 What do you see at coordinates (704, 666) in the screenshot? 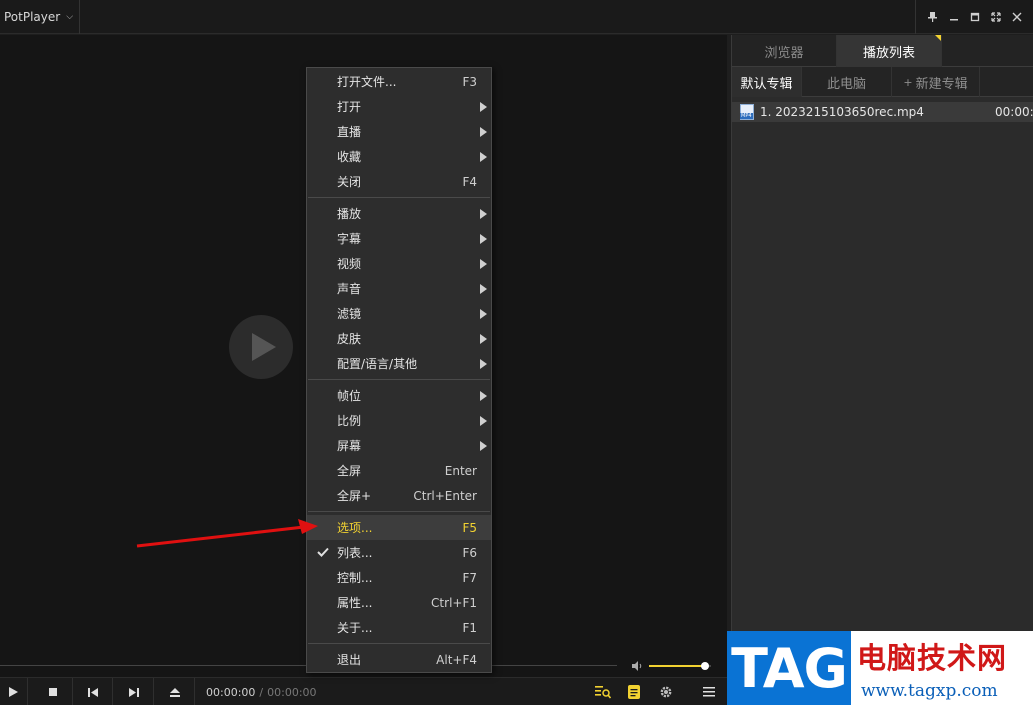
I see `volume-knob` at bounding box center [704, 666].